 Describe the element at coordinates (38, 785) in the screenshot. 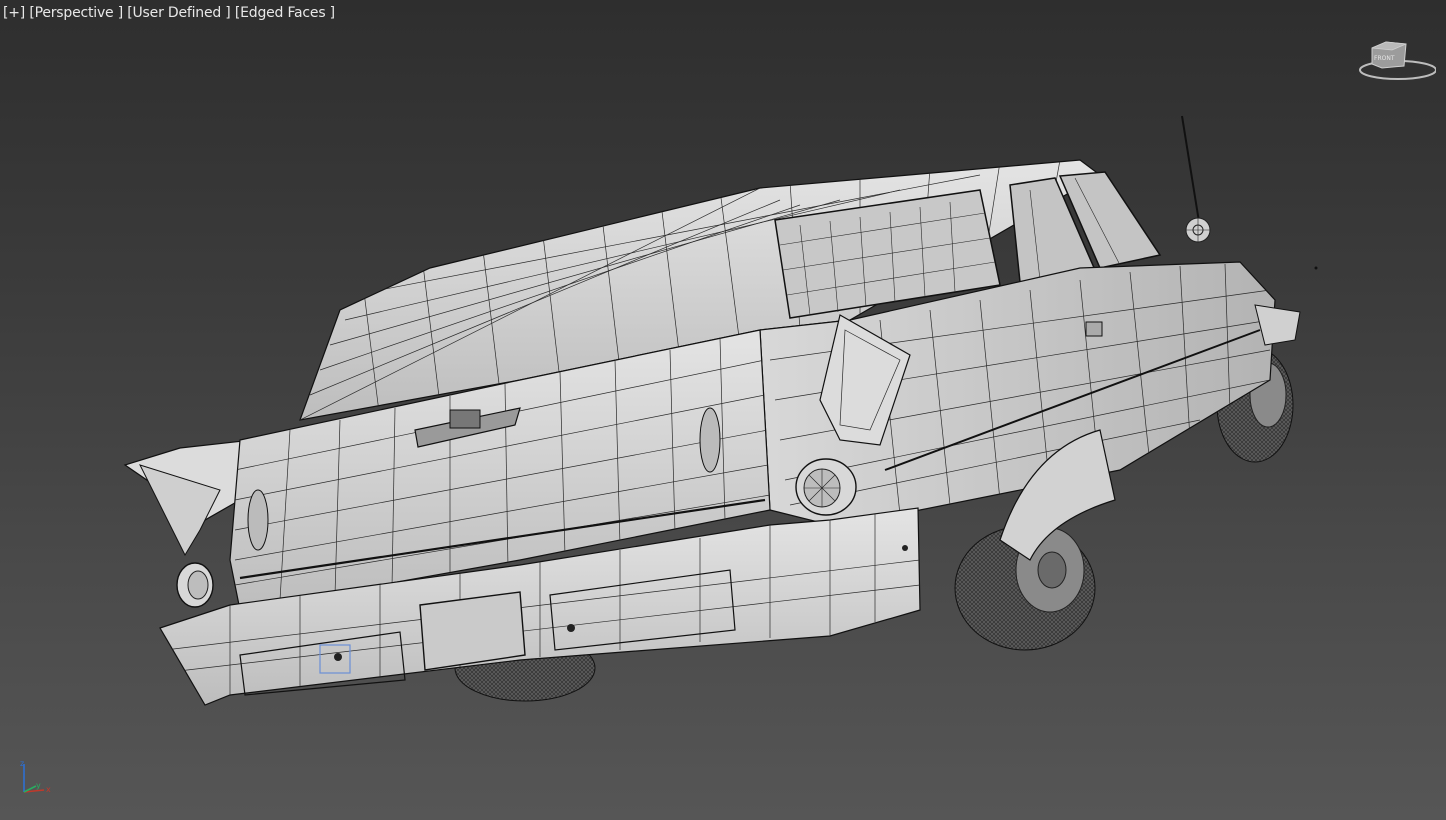

I see `y-axis-label: y` at that location.